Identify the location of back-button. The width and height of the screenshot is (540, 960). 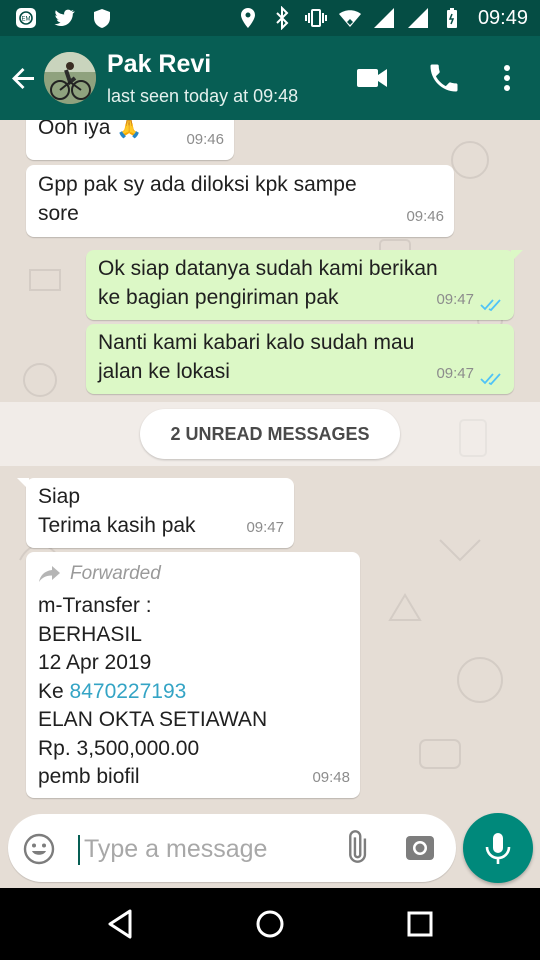
(24, 78).